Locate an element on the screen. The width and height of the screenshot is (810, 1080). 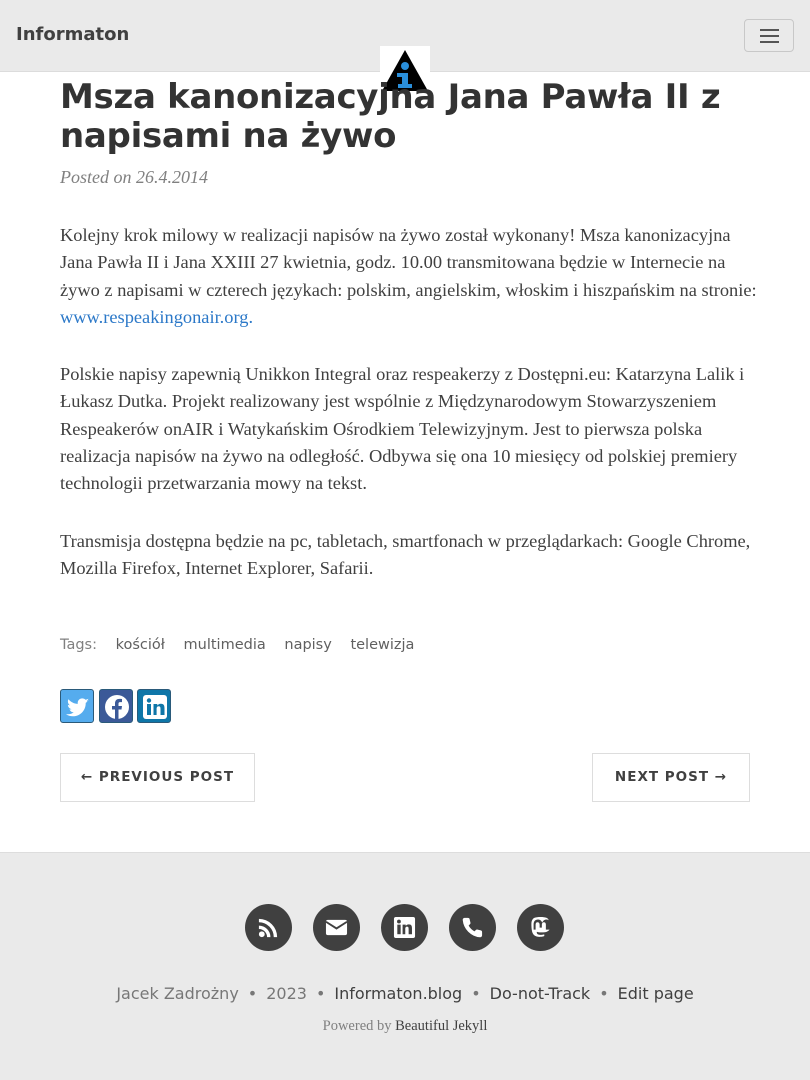
brand-link: Informaton is located at coordinates (72, 34).